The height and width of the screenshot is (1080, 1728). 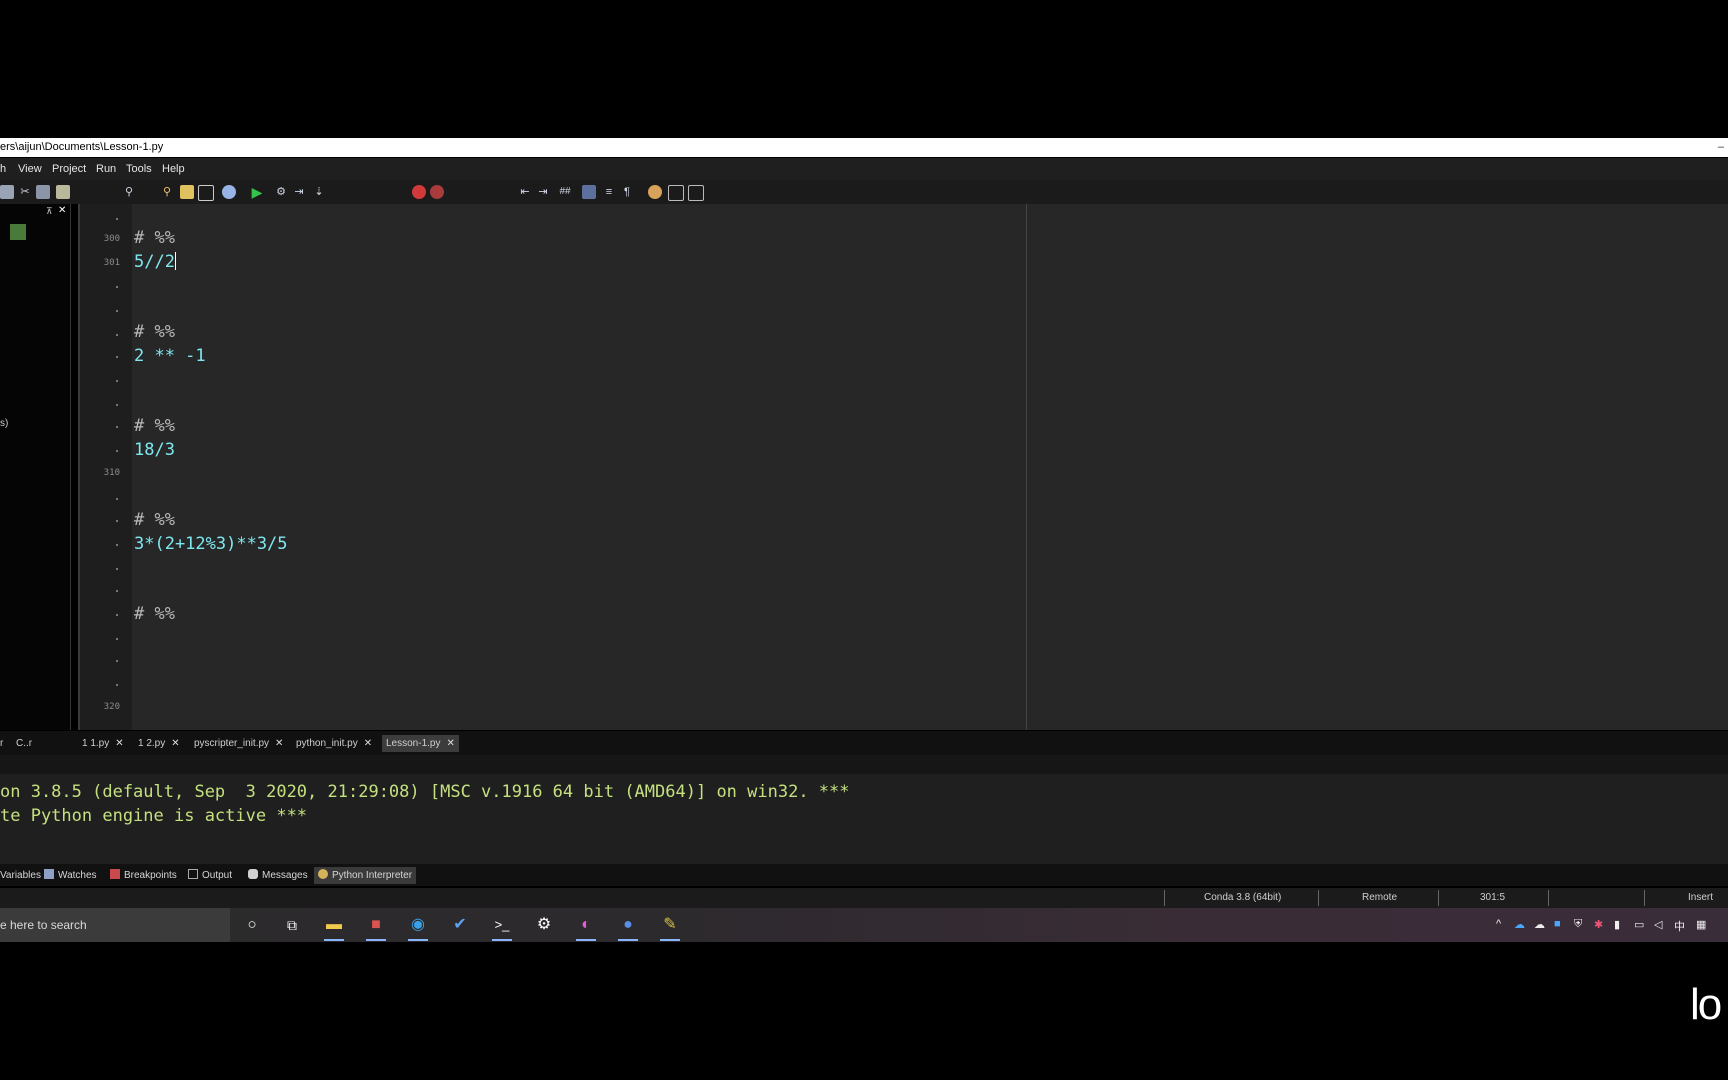 I want to click on layout-icon, so click(x=676, y=193).